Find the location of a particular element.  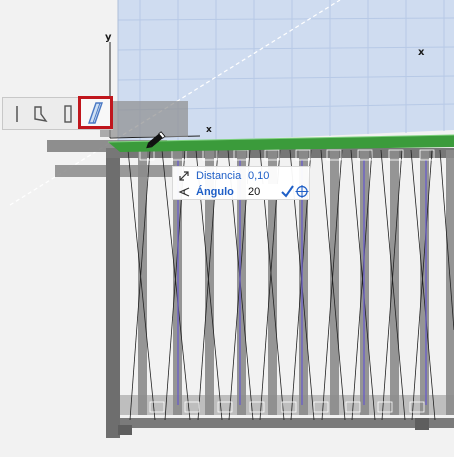

crosshair-target-icon is located at coordinates (302, 191).